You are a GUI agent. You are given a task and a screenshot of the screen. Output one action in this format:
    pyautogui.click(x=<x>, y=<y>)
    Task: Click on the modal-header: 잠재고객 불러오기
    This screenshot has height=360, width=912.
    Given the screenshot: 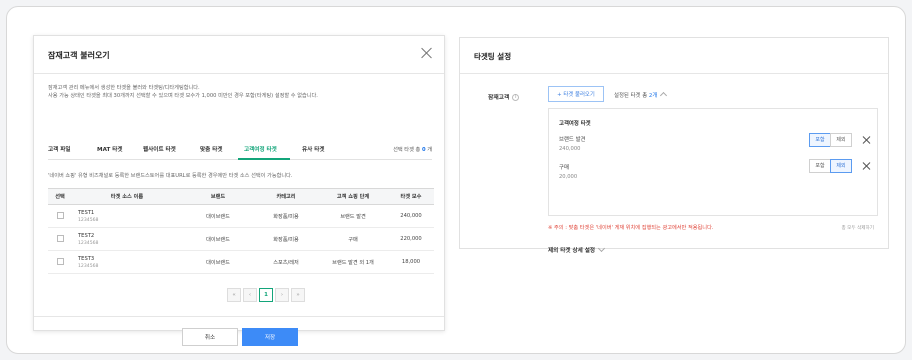 What is the action you would take?
    pyautogui.click(x=239, y=55)
    